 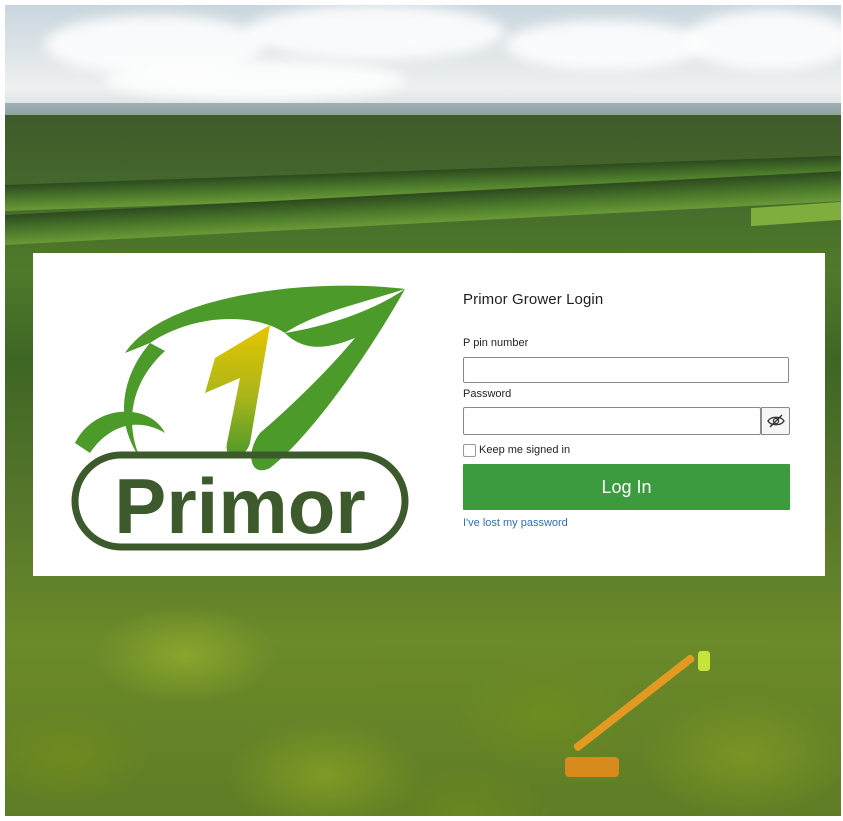 What do you see at coordinates (612, 421) in the screenshot?
I see `password-input` at bounding box center [612, 421].